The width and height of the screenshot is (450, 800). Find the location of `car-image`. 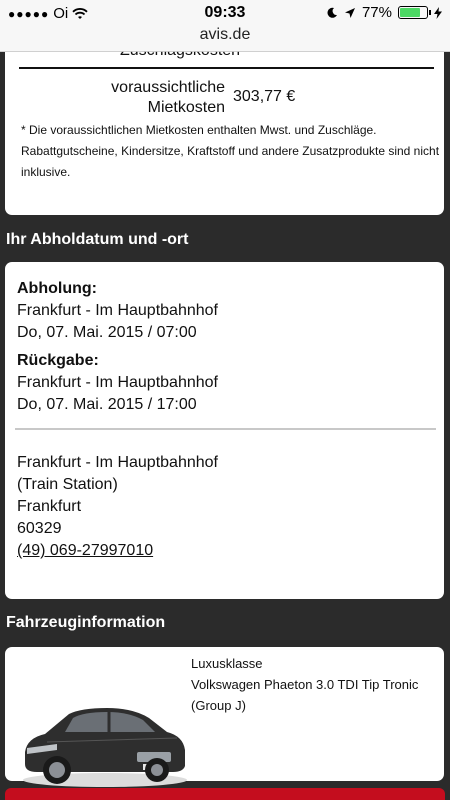

car-image is located at coordinates (105, 747).